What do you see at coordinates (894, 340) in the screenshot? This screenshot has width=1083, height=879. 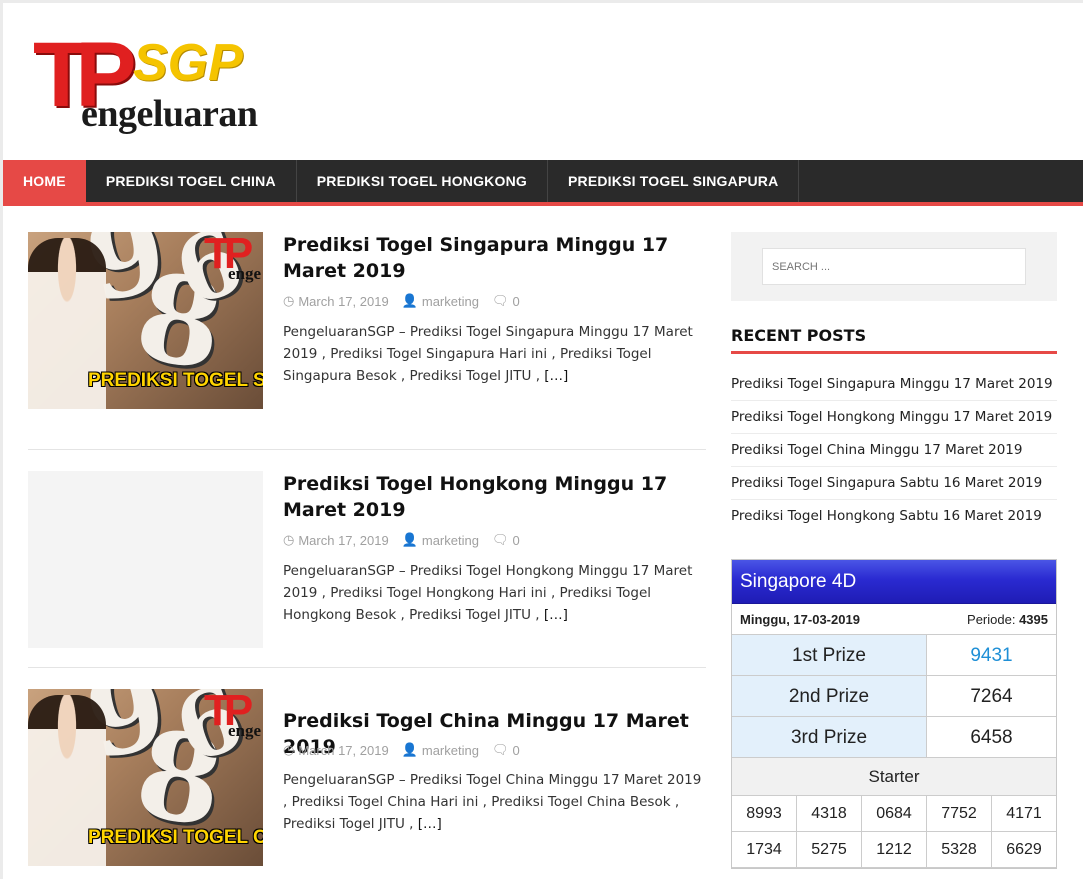 I see `recent-posts-title: RECENT POSTS` at bounding box center [894, 340].